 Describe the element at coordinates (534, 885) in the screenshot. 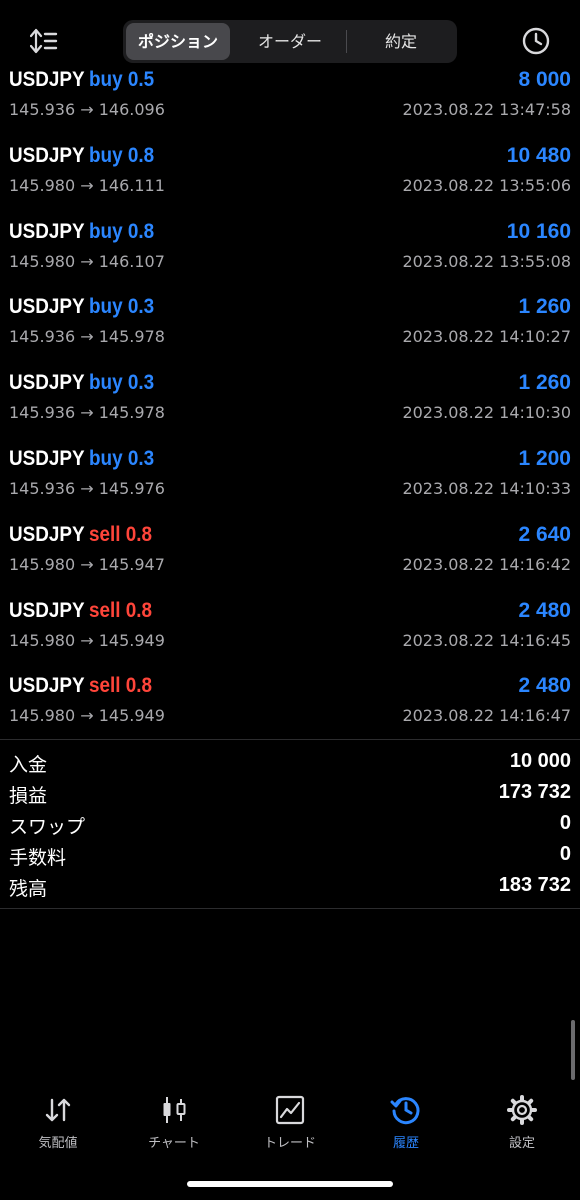

I see `summary-value: 183 732` at that location.